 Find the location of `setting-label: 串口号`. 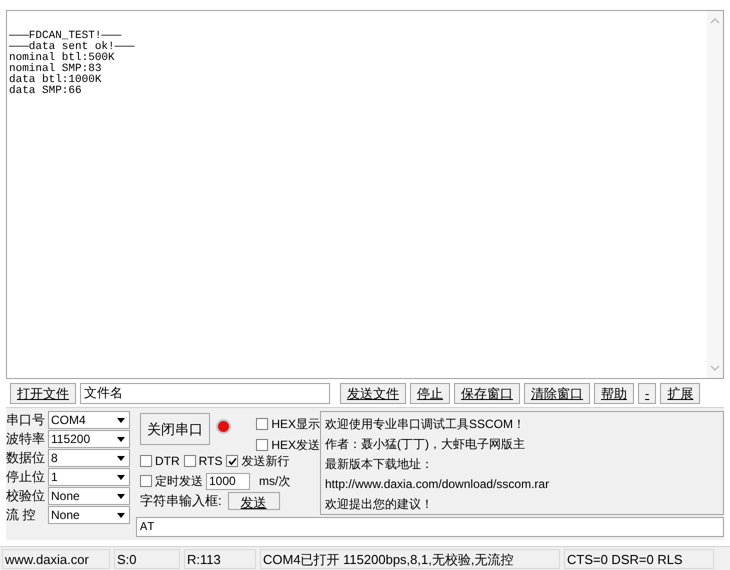

setting-label: 串口号 is located at coordinates (26, 420).